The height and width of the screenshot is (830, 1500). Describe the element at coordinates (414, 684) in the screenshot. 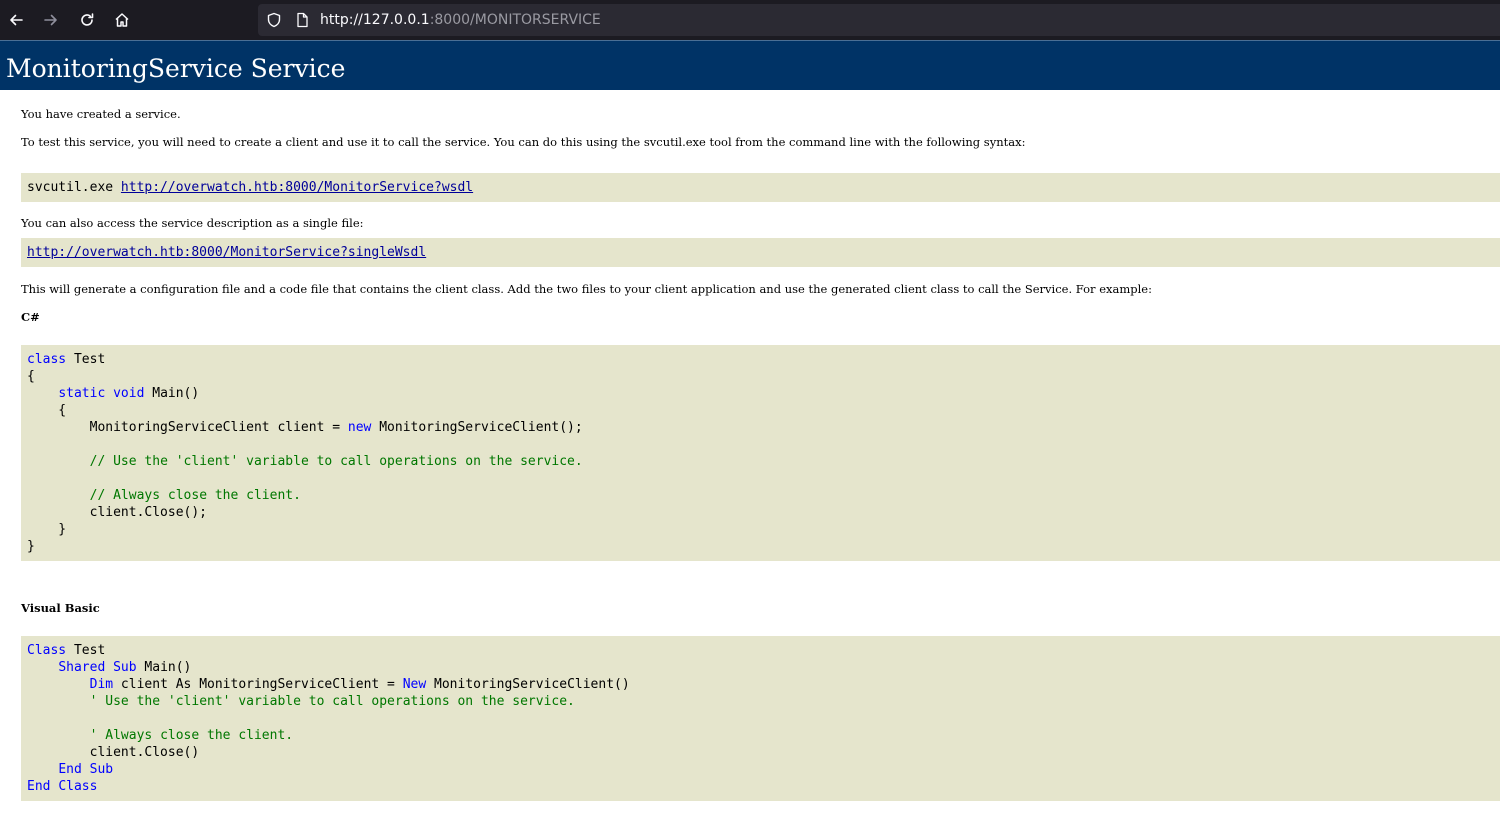

I see `code-keyword: New` at that location.